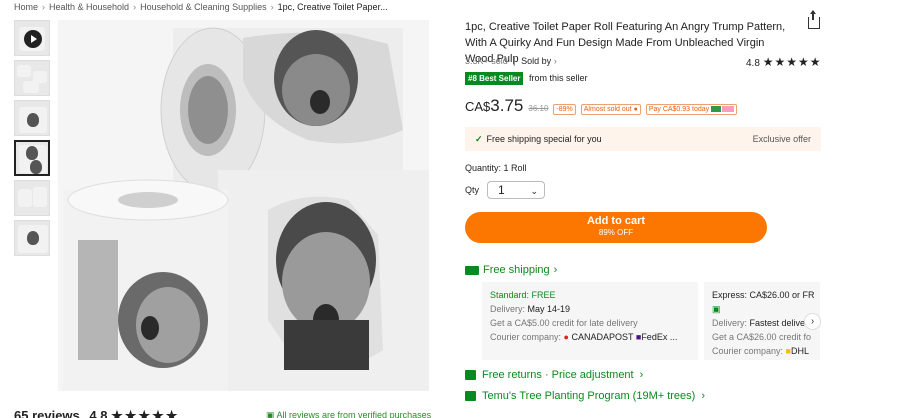  Describe the element at coordinates (635, 109) in the screenshot. I see `info-icon: ●` at that location.